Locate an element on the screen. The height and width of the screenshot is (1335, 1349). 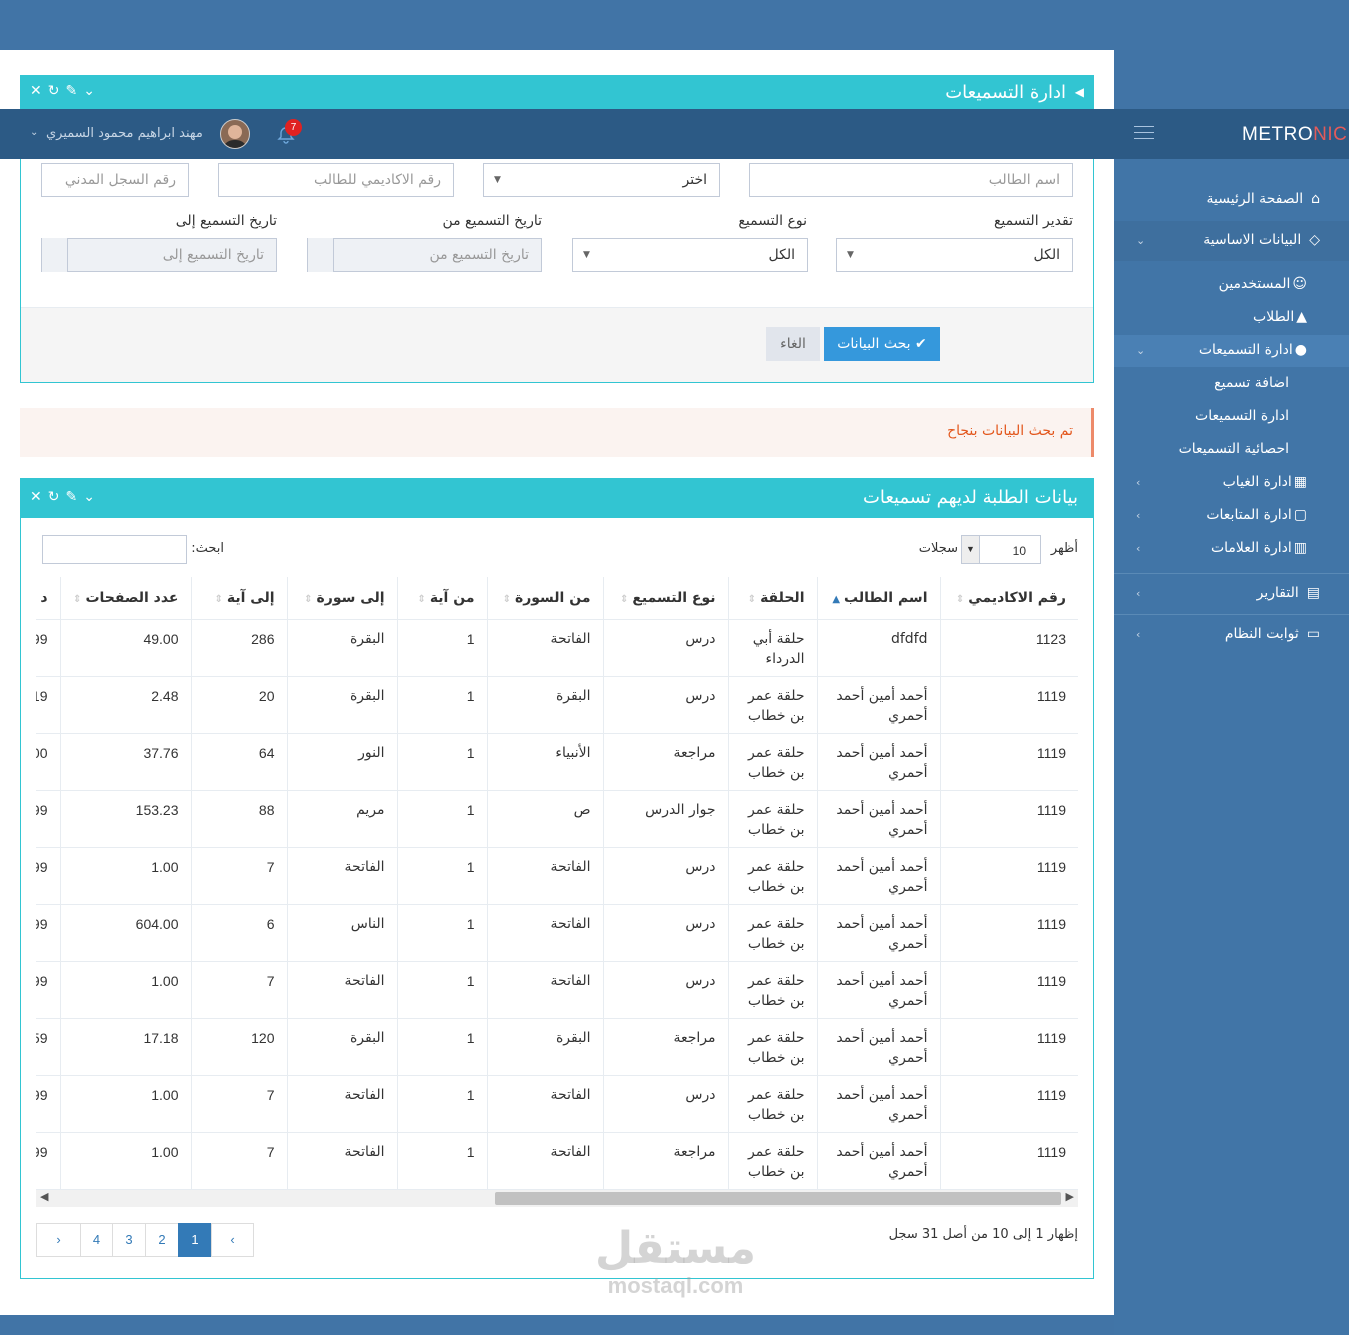
column-header: رقم الاكاديمي⇕ is located at coordinates (1008, 598).